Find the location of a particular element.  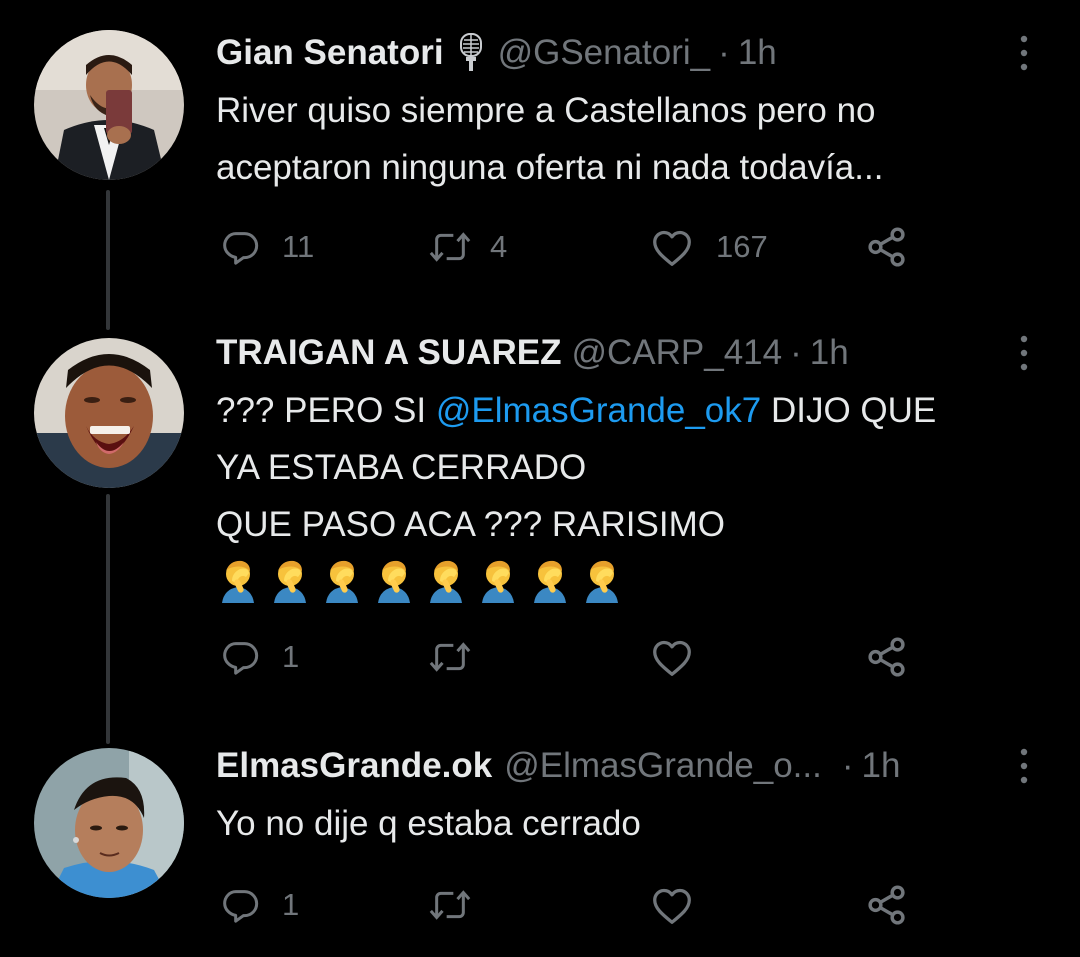

reply-button: 1 is located at coordinates (259, 905).